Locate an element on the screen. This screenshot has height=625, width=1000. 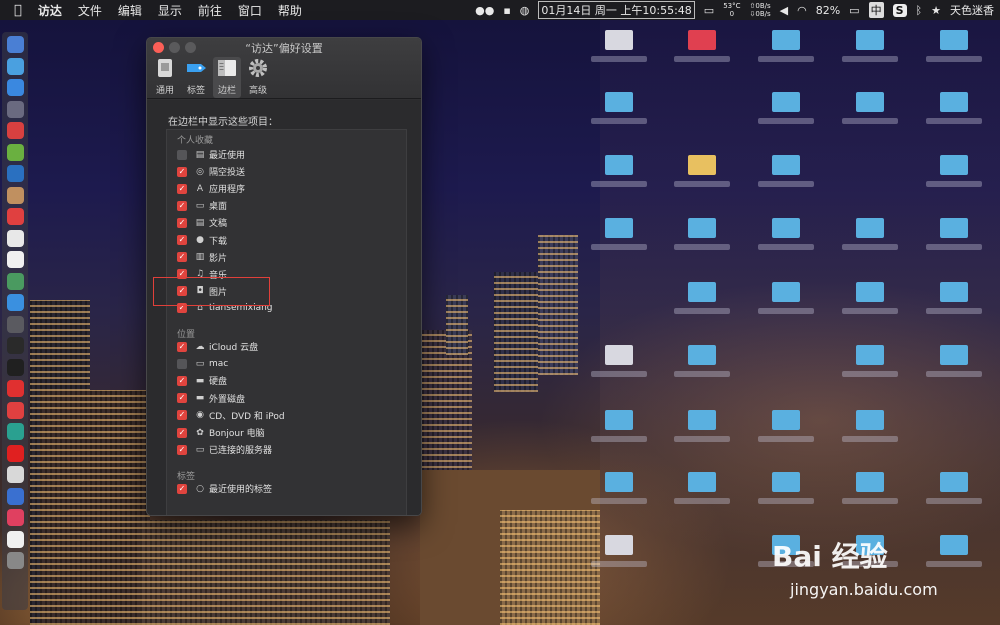
system-preferences-icon is located at coordinates (15, 324).